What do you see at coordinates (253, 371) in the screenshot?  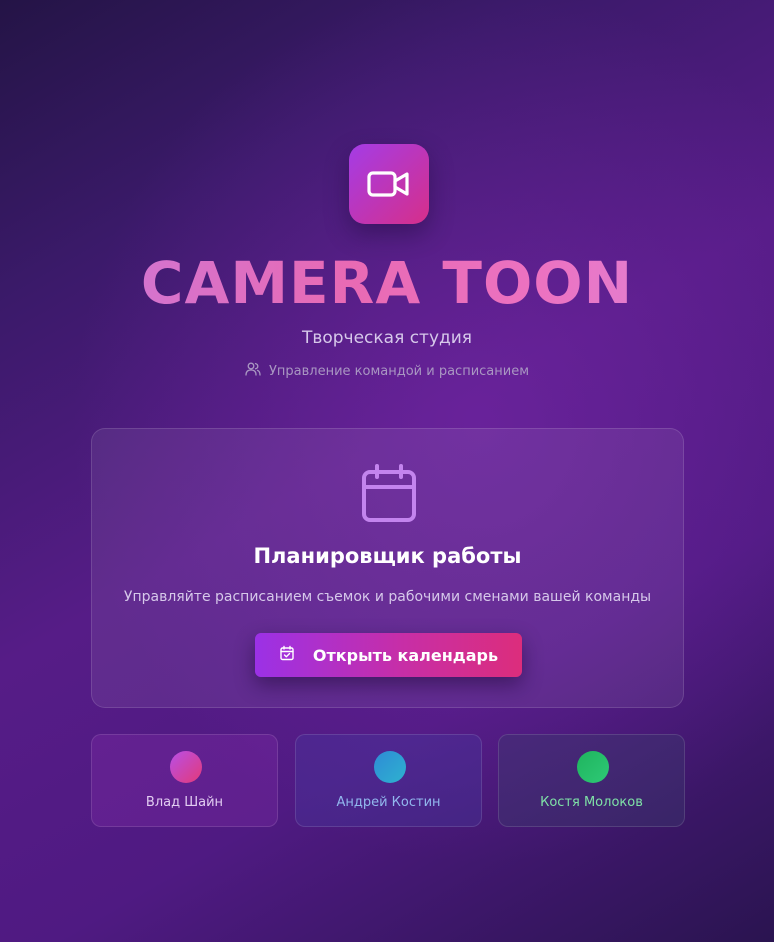 I see `users-icon` at bounding box center [253, 371].